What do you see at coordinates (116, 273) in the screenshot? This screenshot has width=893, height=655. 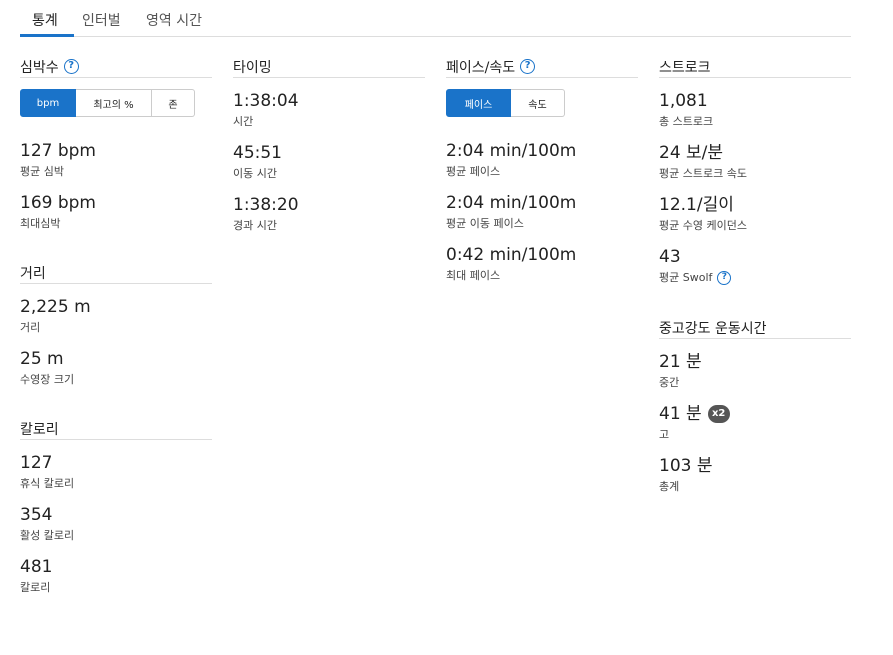 I see `distance-heading: 거리` at bounding box center [116, 273].